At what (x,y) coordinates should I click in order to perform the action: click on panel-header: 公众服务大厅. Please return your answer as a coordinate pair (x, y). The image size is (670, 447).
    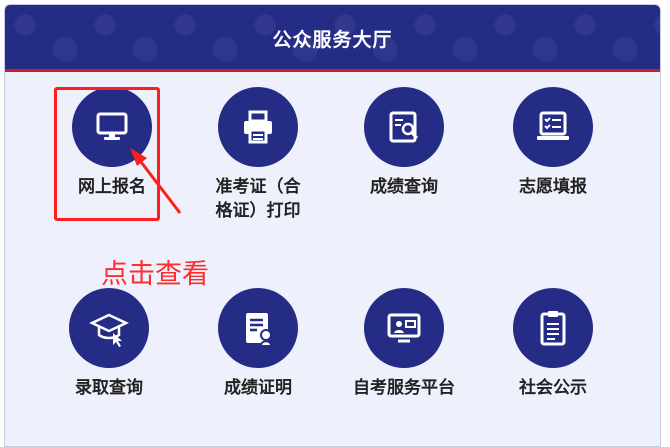
    Looking at the image, I should click on (332, 38).